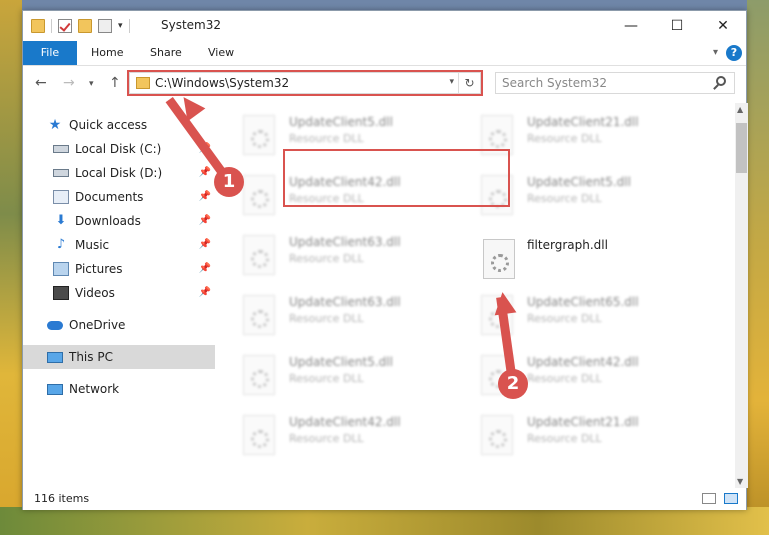 The height and width of the screenshot is (535, 769). Describe the element at coordinates (94, 389) in the screenshot. I see `nav-item-label: Network` at that location.